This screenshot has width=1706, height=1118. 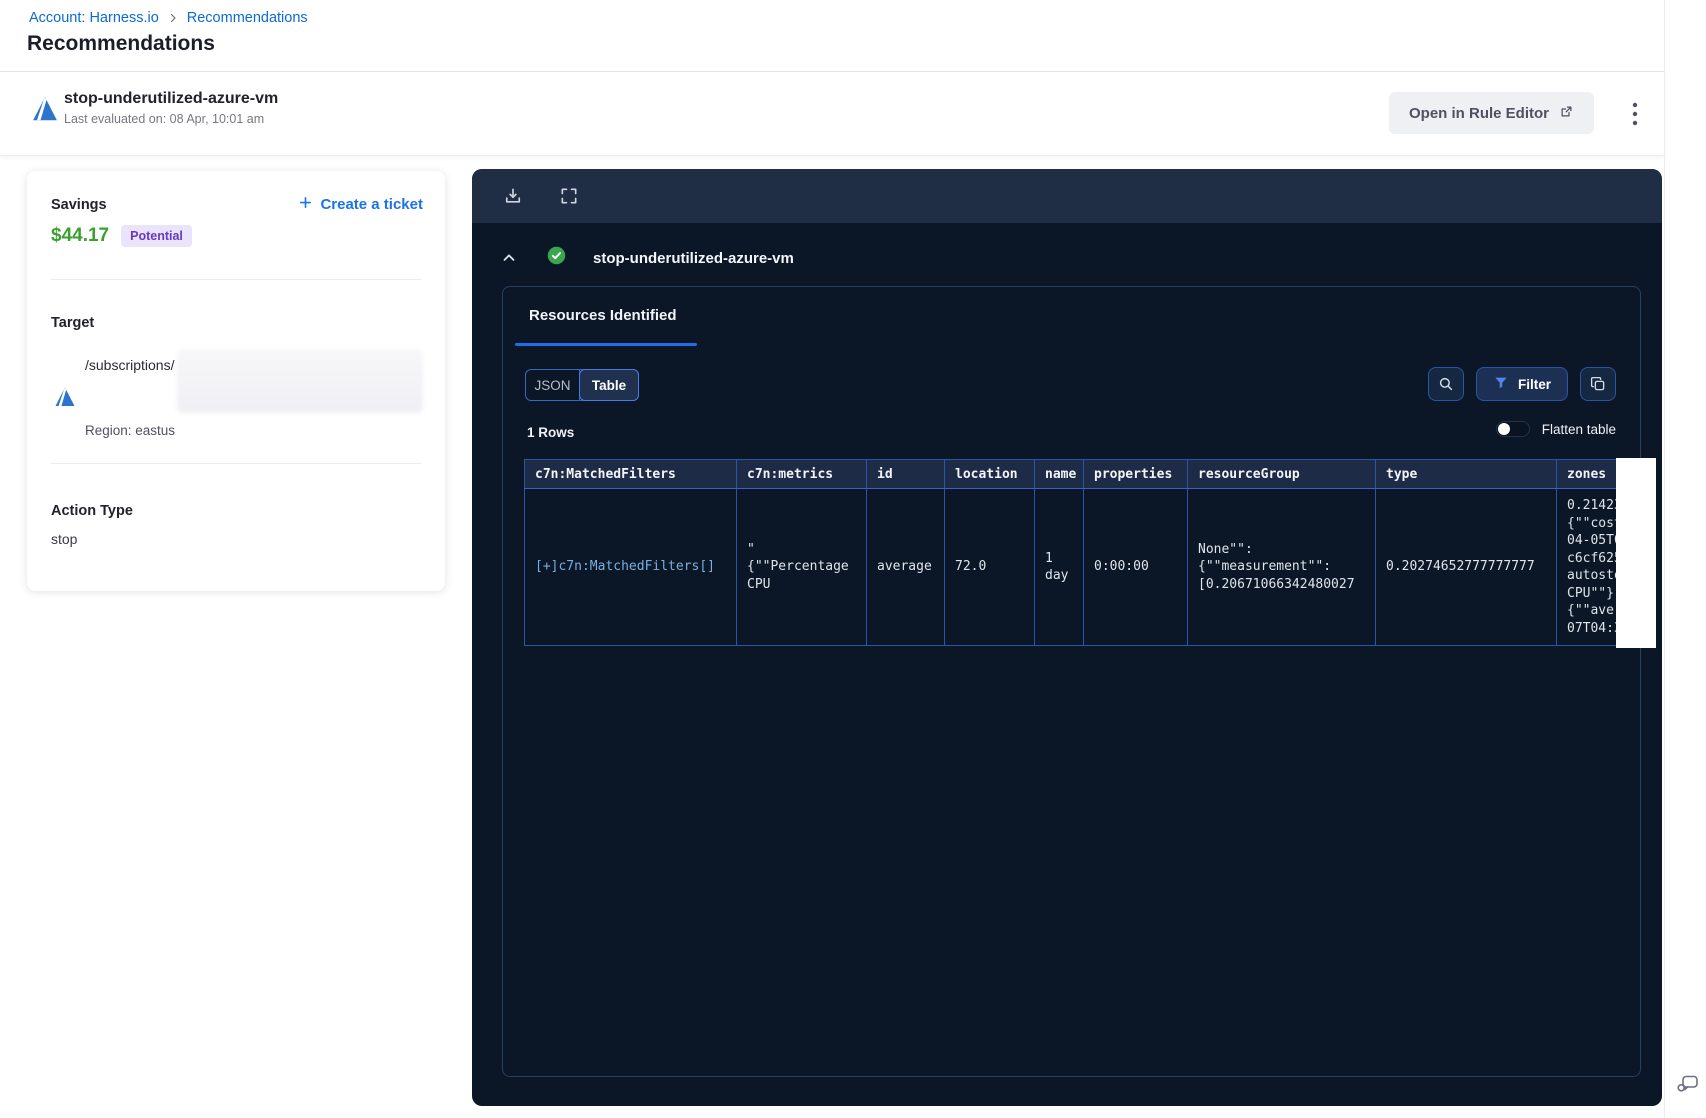 I want to click on redacted-target-value, so click(x=300, y=381).